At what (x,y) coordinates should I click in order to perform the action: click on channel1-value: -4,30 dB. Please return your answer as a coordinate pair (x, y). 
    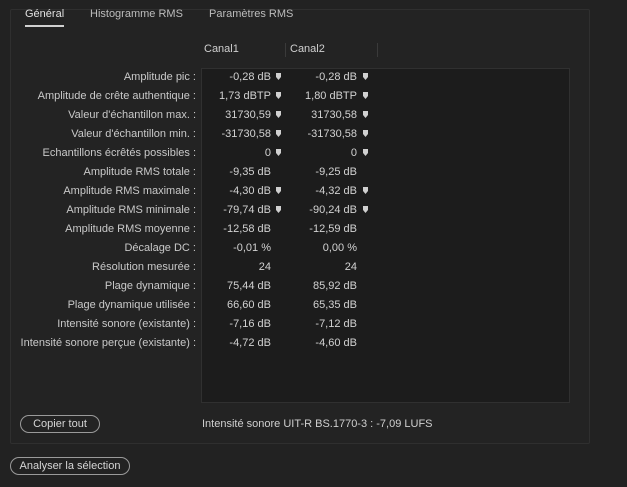
    Looking at the image, I should click on (250, 191).